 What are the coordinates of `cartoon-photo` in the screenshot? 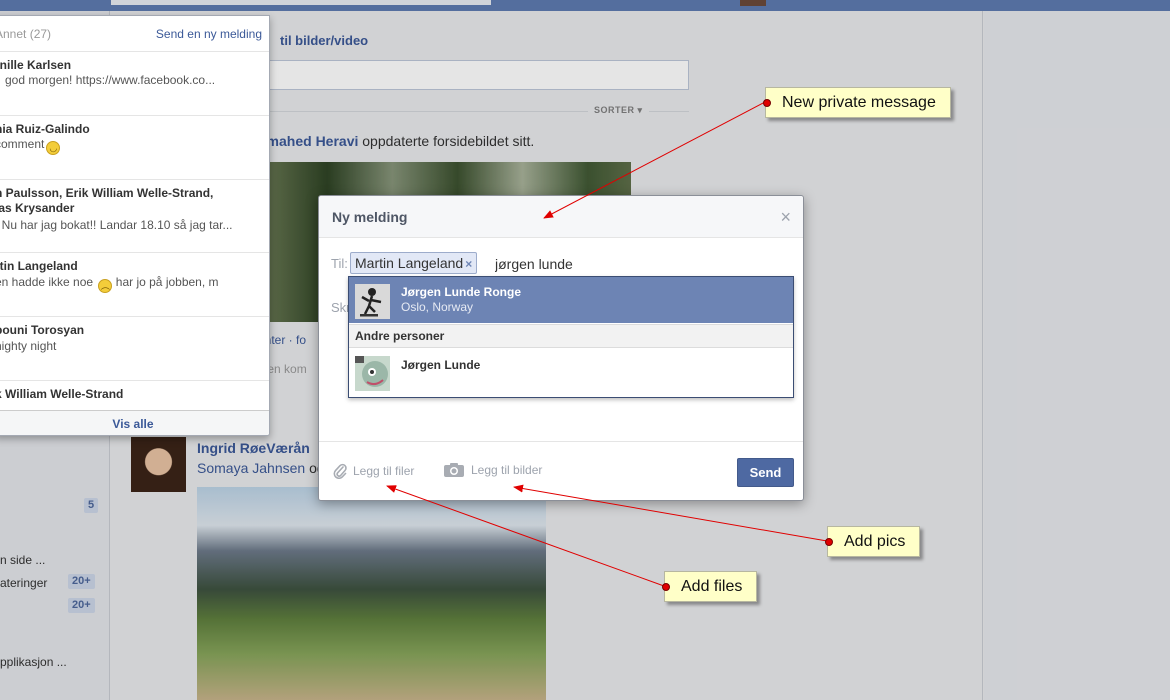 It's located at (372, 373).